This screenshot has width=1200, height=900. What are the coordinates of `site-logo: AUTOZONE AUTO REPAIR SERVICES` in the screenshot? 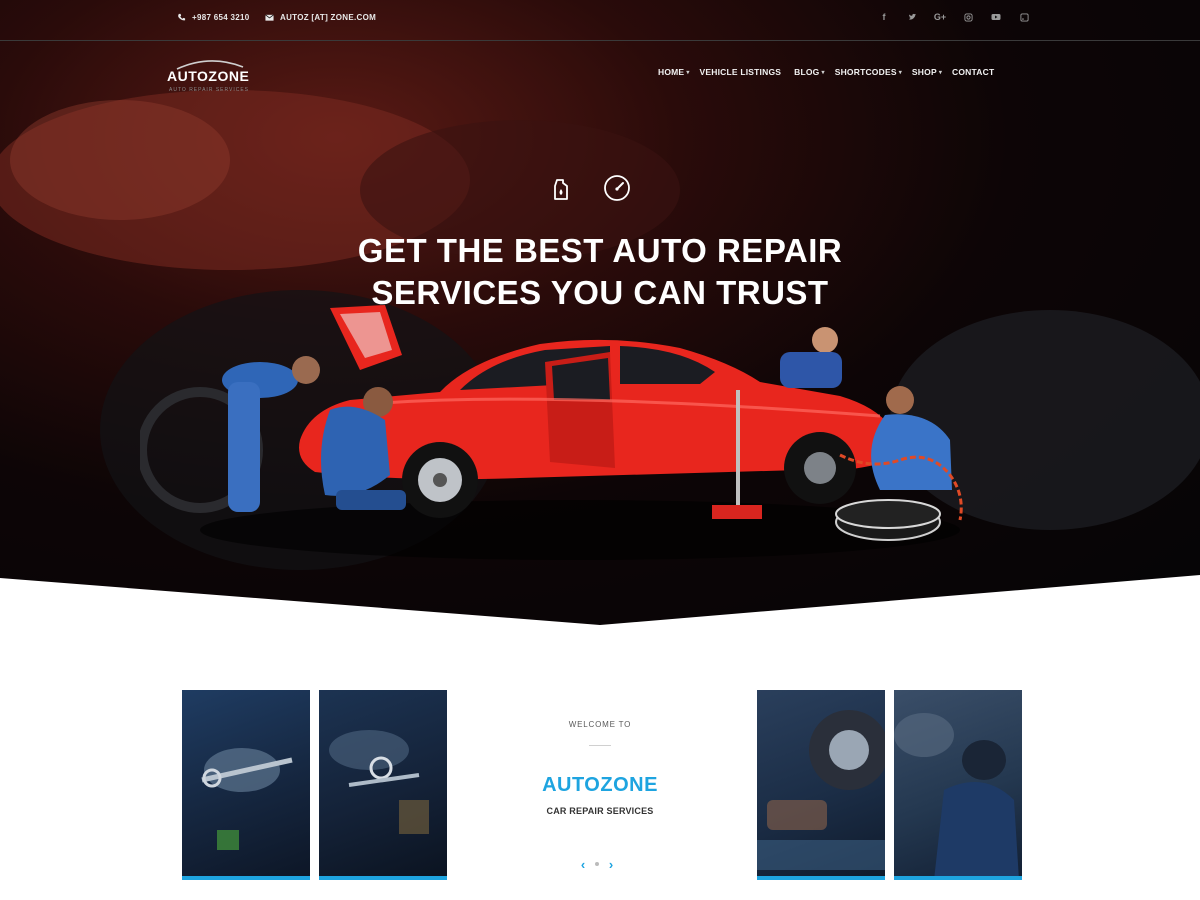 It's located at (212, 78).